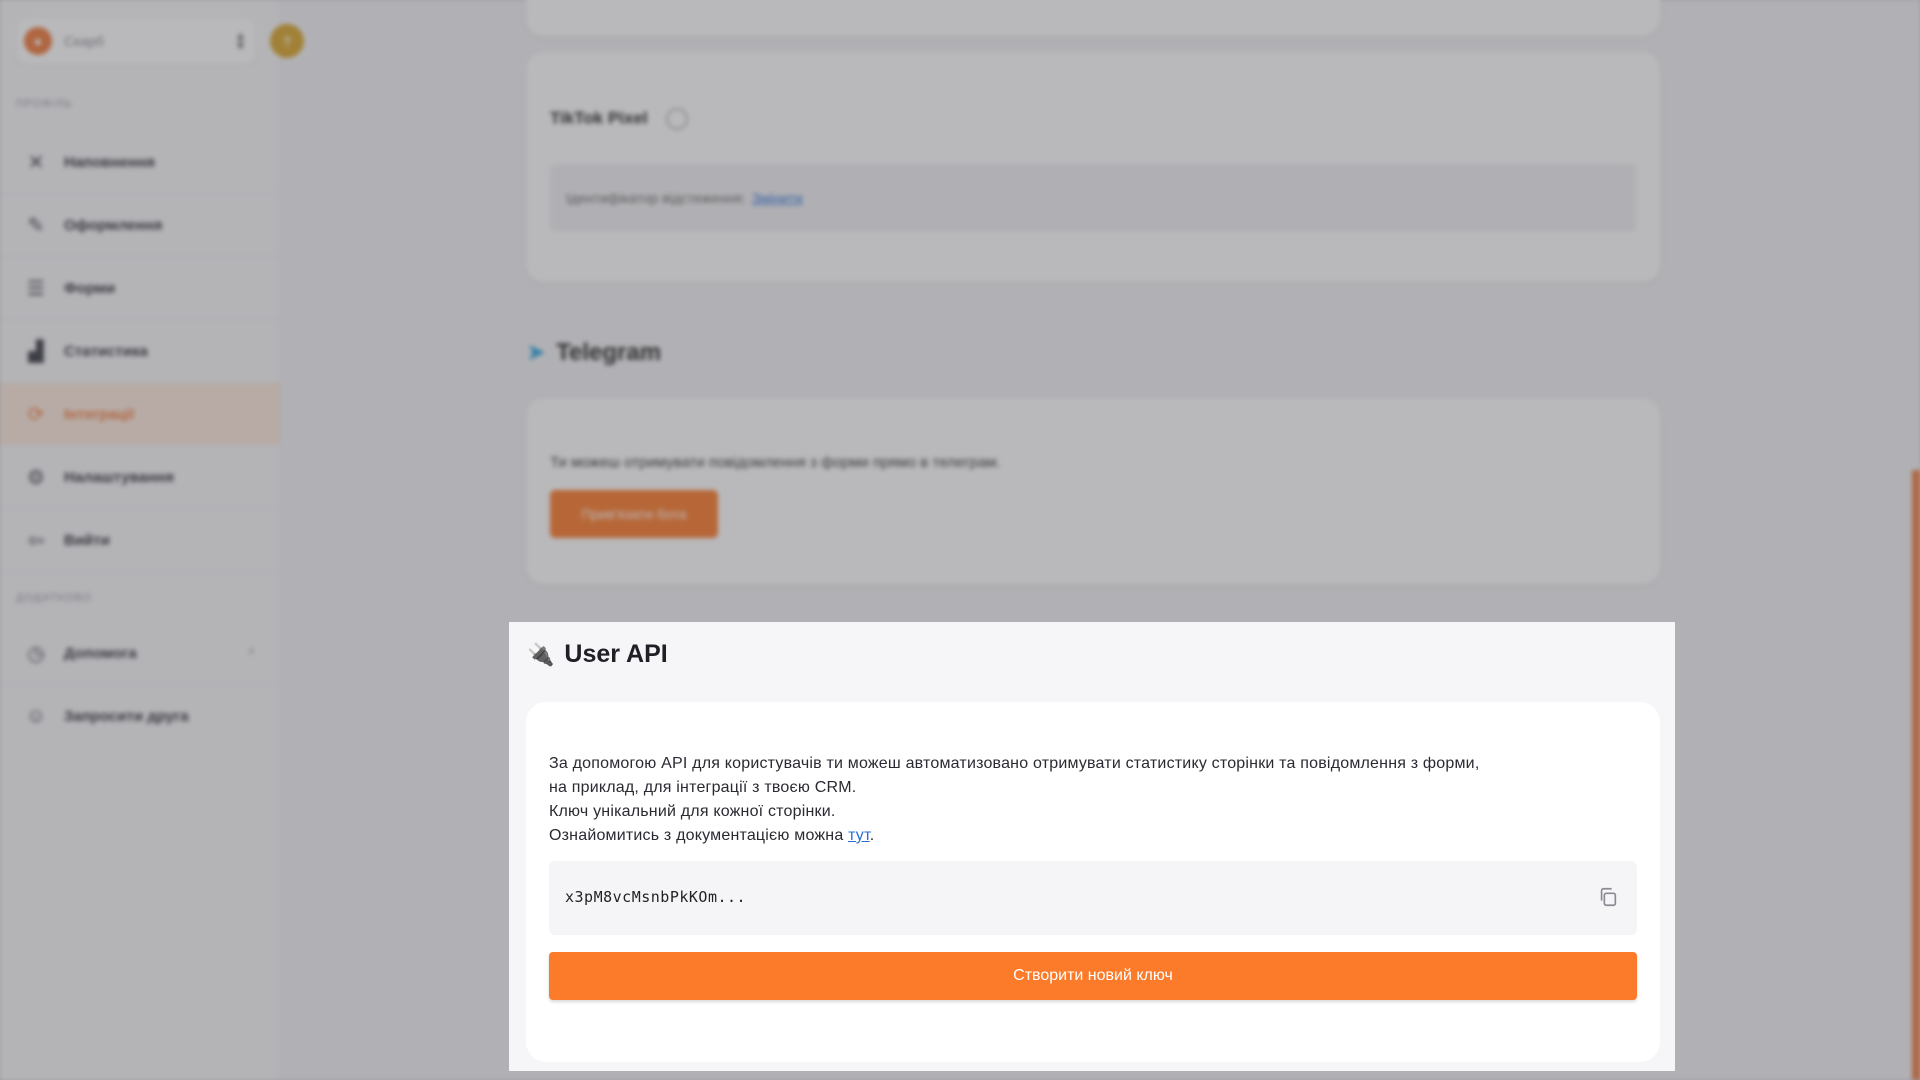  Describe the element at coordinates (616, 654) in the screenshot. I see `user-api-title-text: User API` at that location.